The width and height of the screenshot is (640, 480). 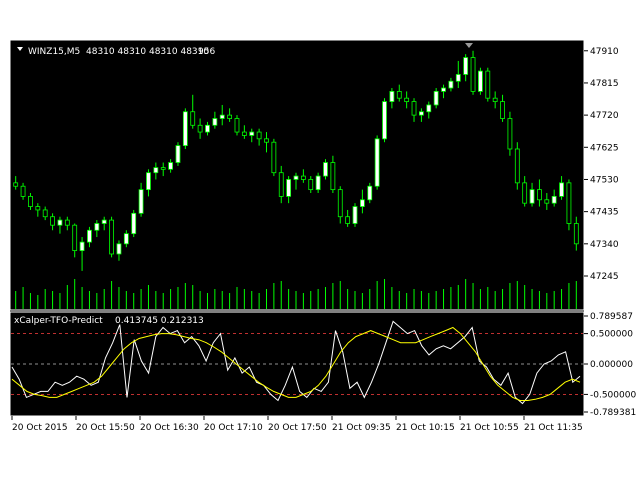 I want to click on time-tick-label: 21 Oct 10:55, so click(x=489, y=428).